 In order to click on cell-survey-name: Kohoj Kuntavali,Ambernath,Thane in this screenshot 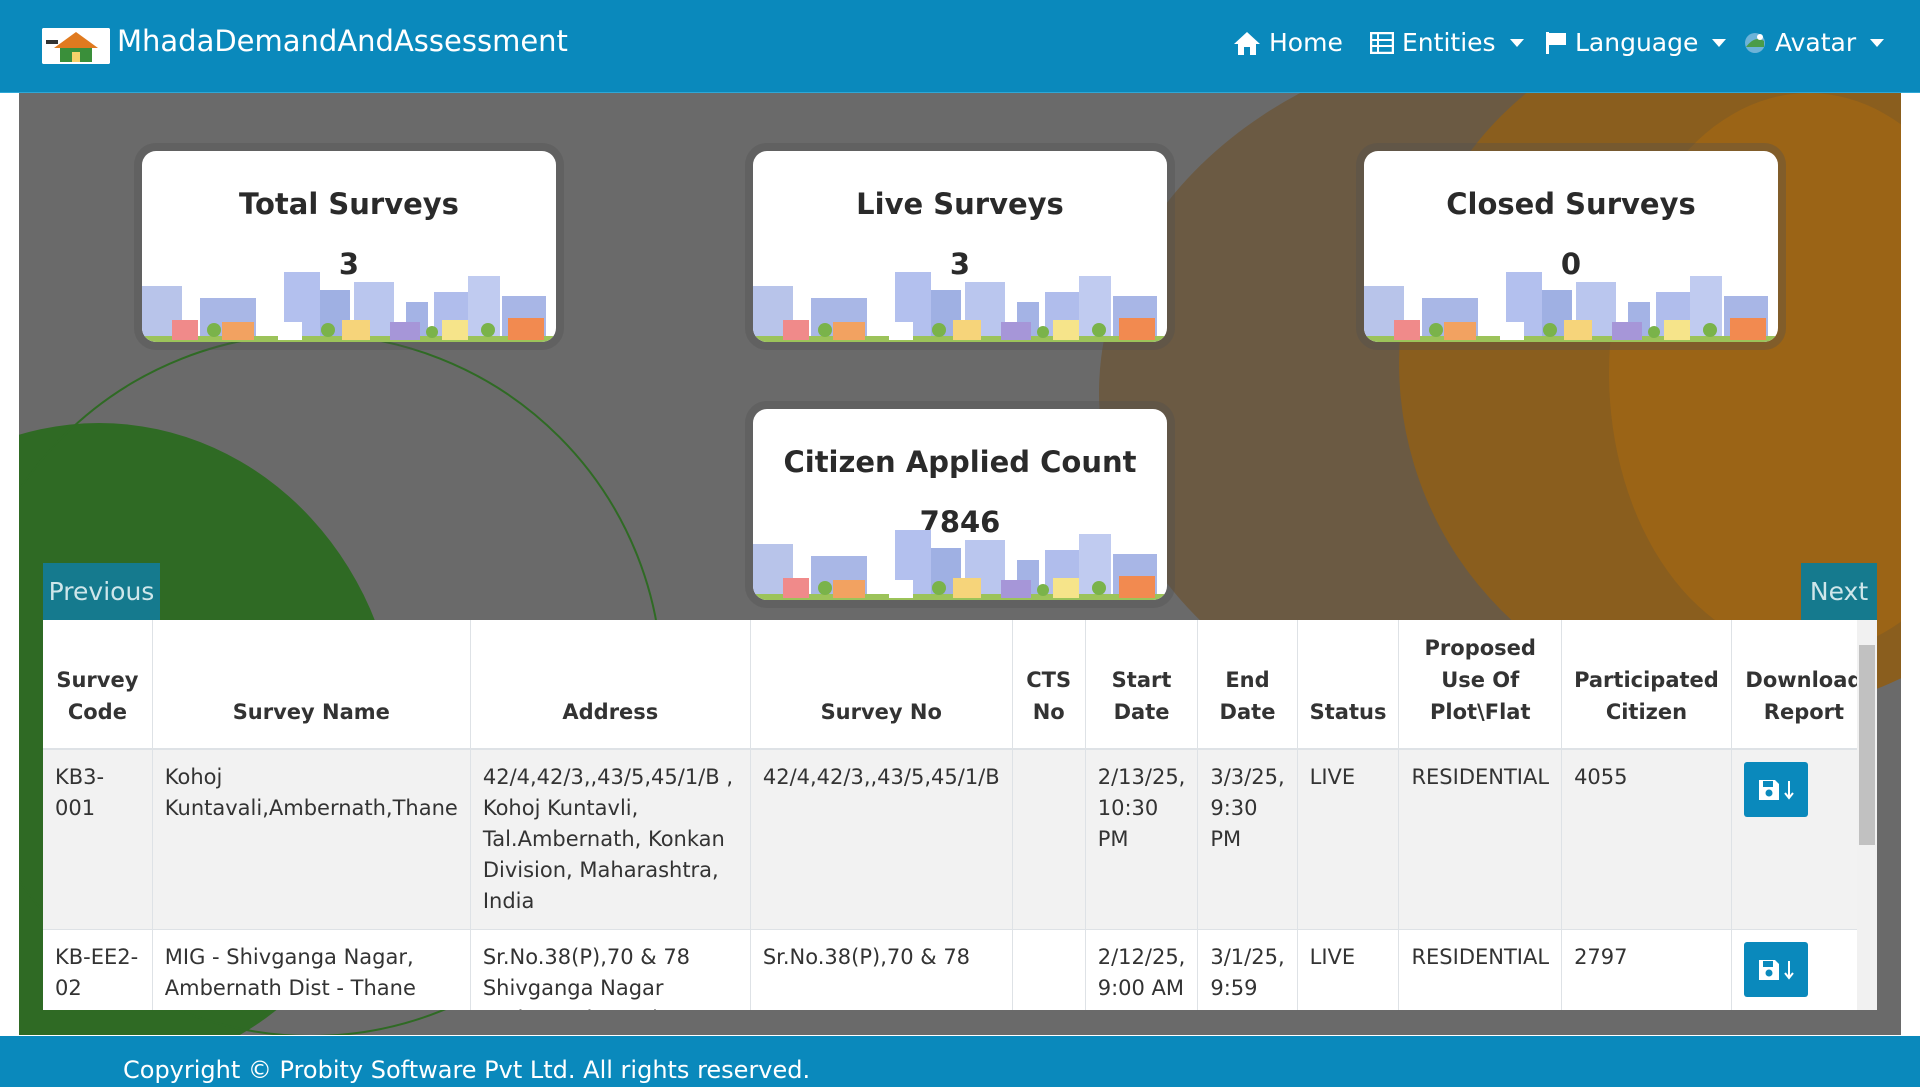, I will do `click(311, 839)`.